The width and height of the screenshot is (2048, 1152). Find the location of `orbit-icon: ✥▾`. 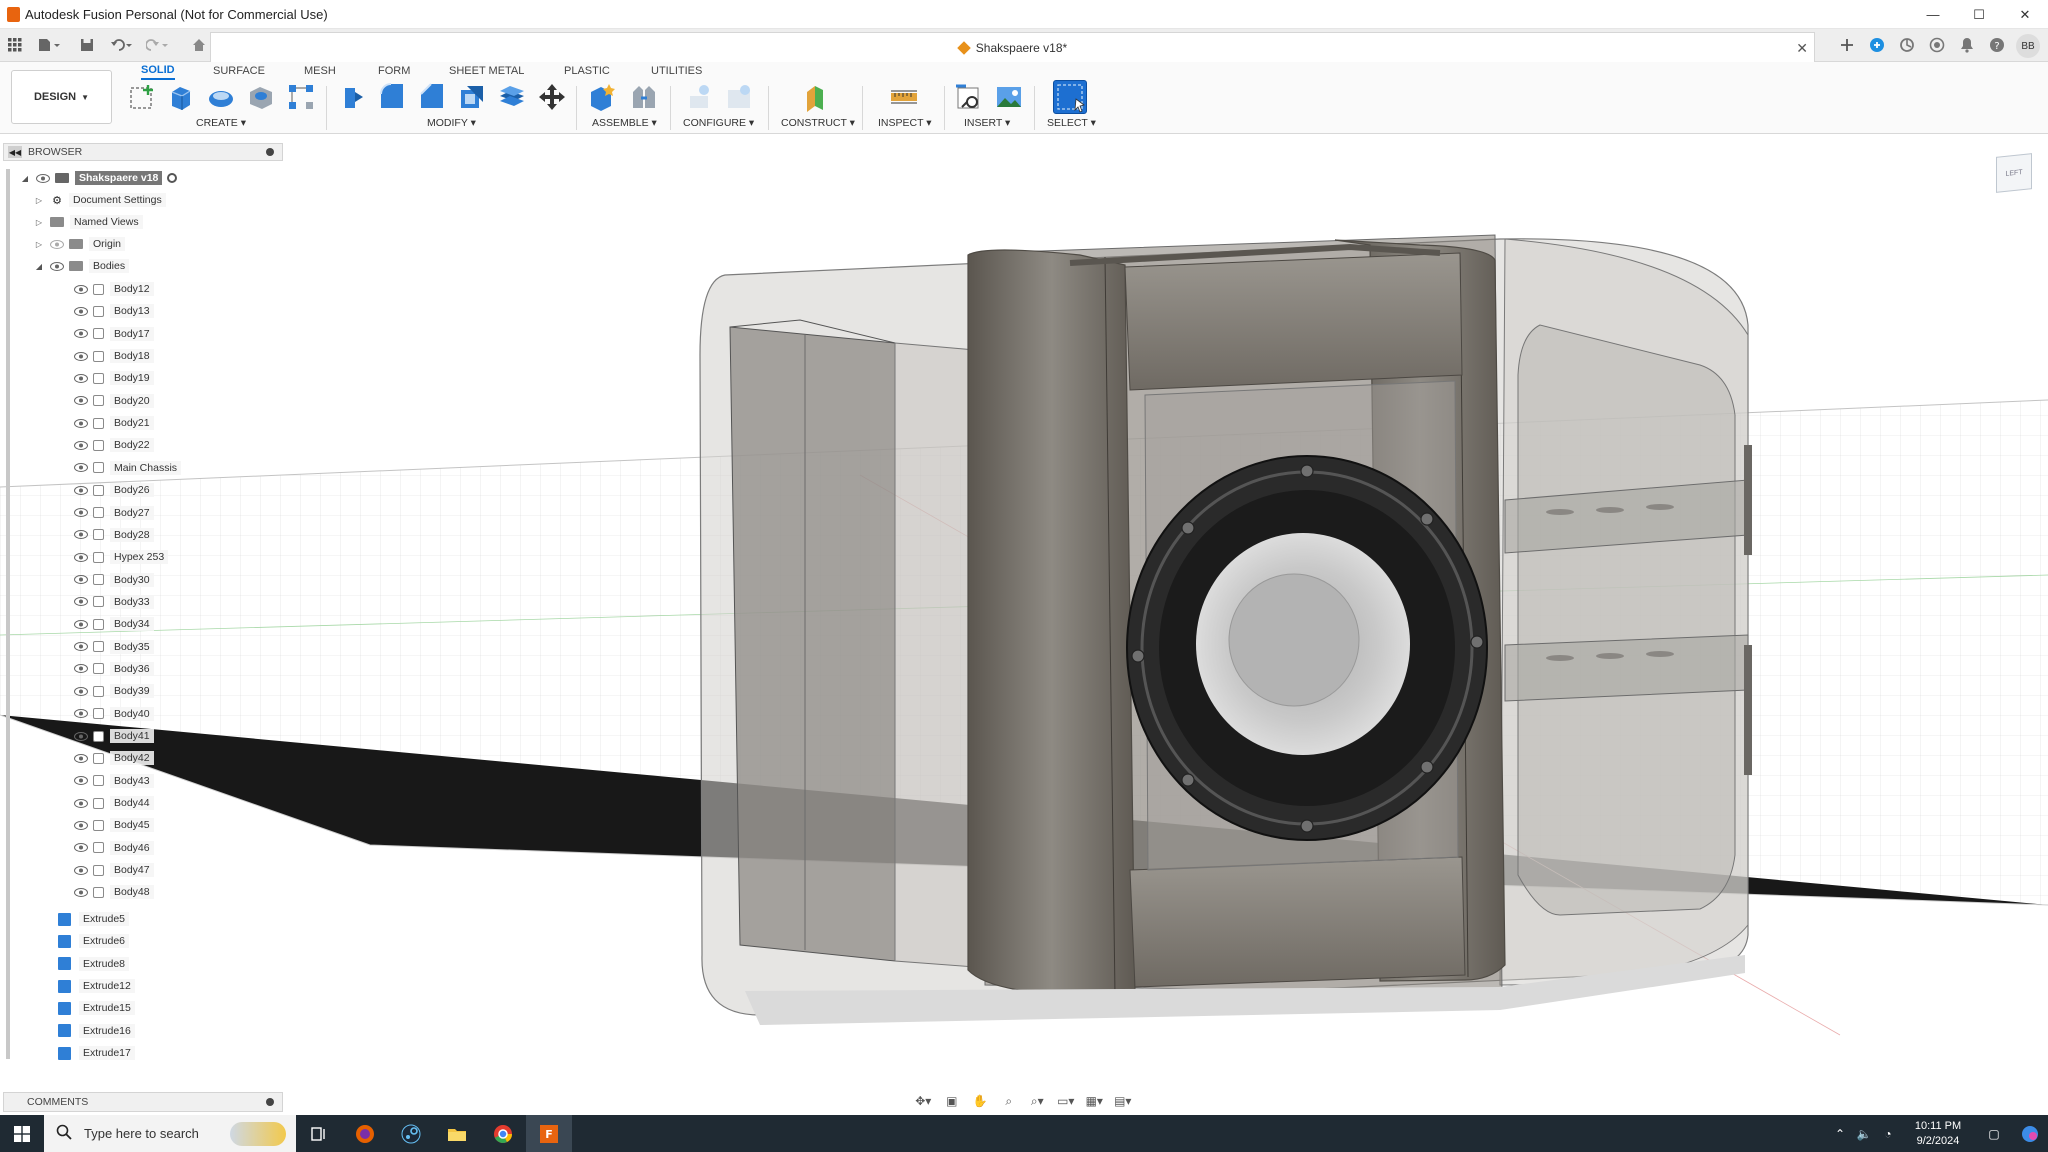

orbit-icon: ✥▾ is located at coordinates (923, 1101).